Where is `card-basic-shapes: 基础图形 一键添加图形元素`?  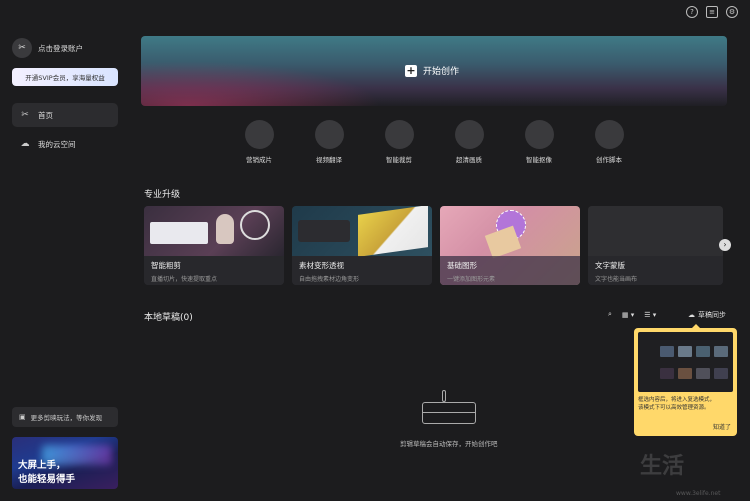 card-basic-shapes: 基础图形 一键添加图形元素 is located at coordinates (510, 245).